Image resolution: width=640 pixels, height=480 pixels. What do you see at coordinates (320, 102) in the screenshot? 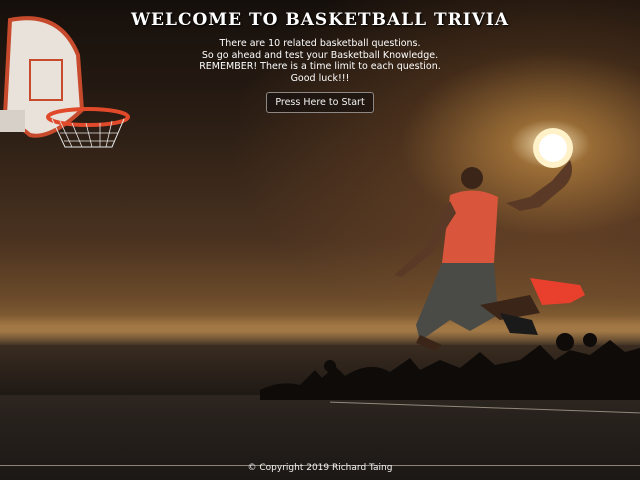
I see `start-button: Press Here to Start` at bounding box center [320, 102].